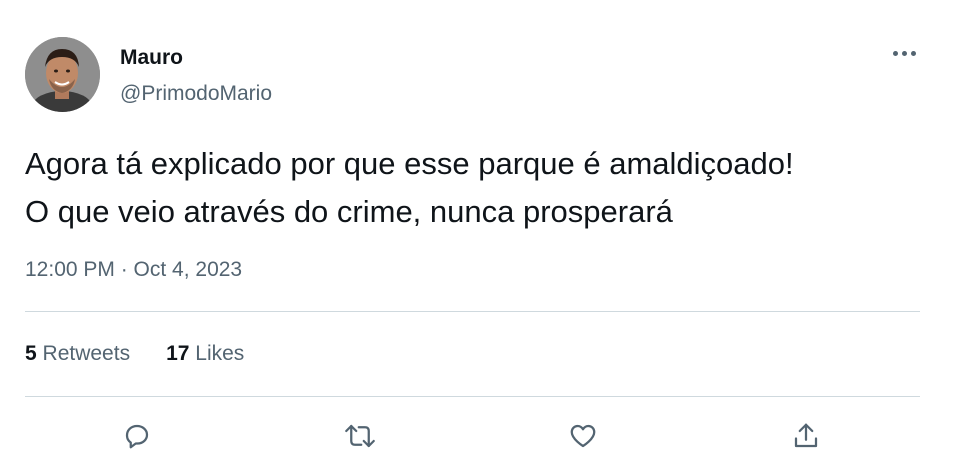 This screenshot has width=962, height=468. What do you see at coordinates (151, 58) in the screenshot?
I see `display-name: Mauro` at bounding box center [151, 58].